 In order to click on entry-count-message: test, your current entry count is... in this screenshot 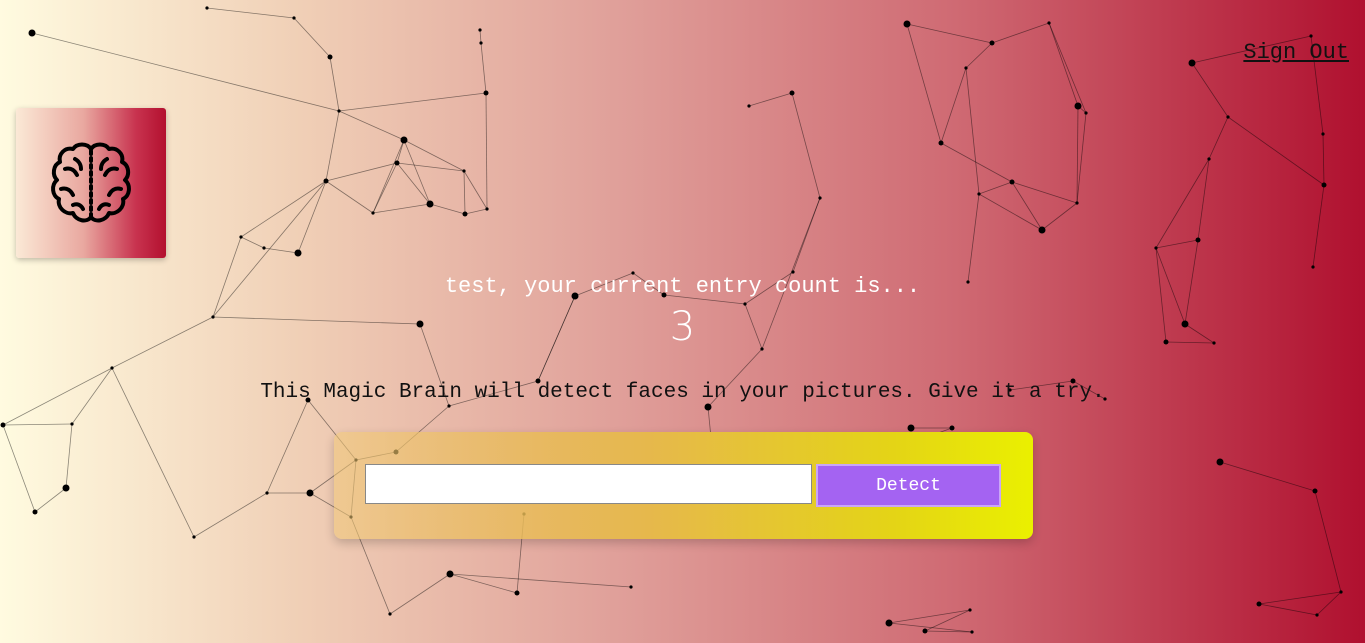, I will do `click(682, 286)`.